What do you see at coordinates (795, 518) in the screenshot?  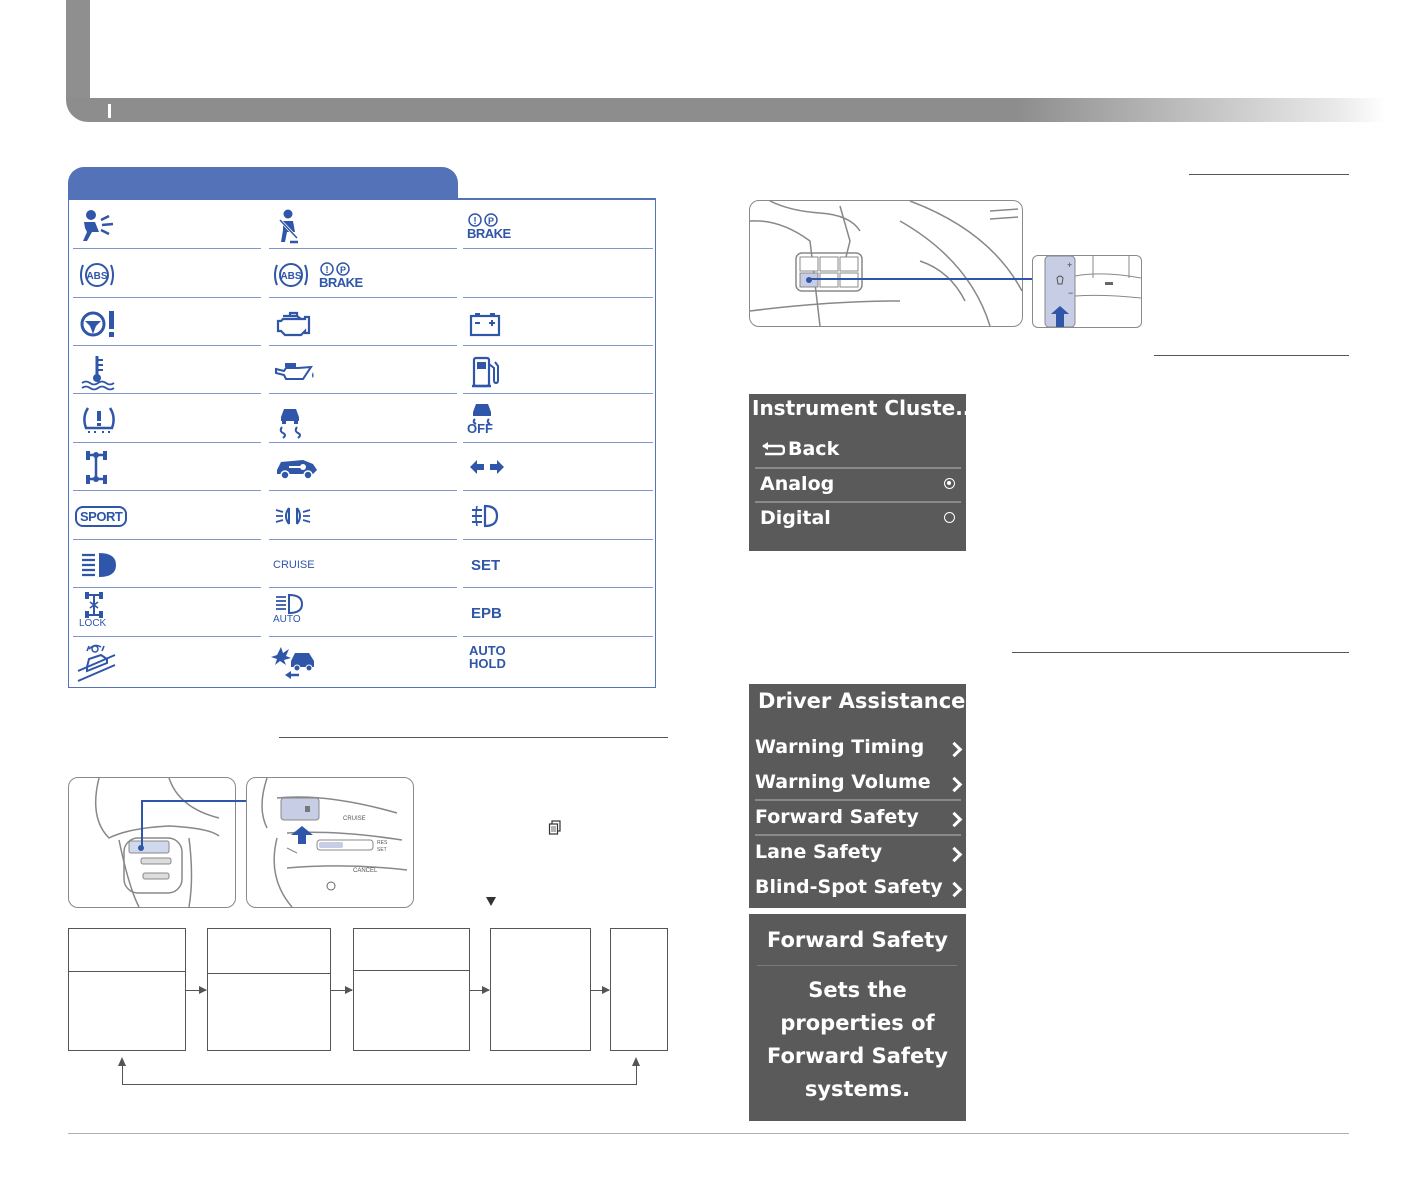 I see `option-digital: Digital` at bounding box center [795, 518].